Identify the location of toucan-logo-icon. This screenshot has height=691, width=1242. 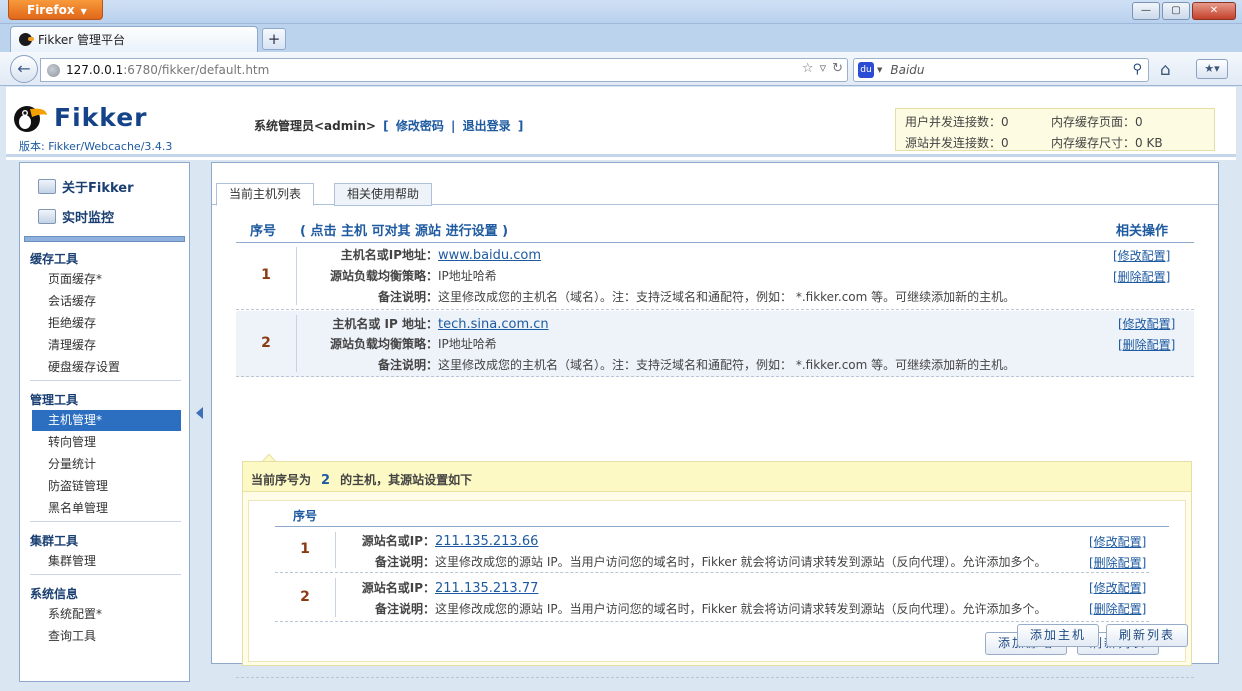
(30, 119).